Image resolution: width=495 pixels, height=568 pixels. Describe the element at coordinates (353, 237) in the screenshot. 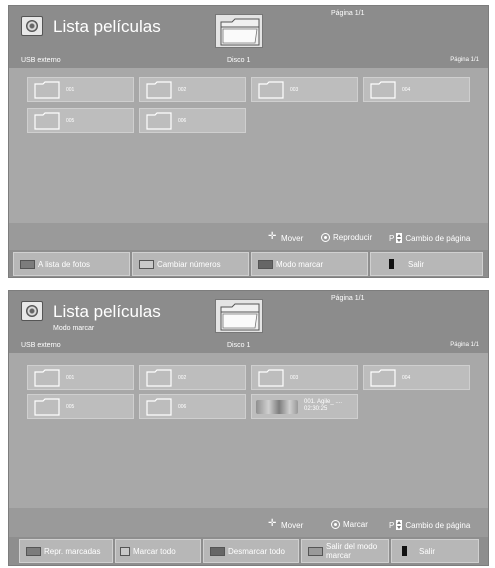

I see `hint-play-label: Reproducir` at that location.